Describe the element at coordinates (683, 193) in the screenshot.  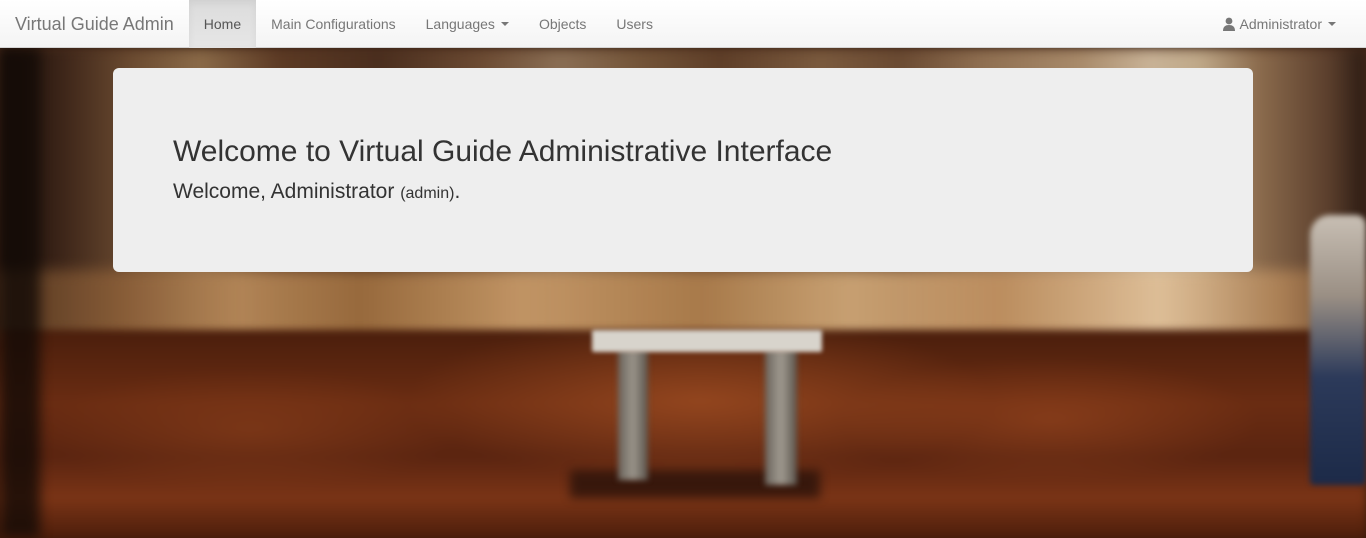
I see `welcome-message: Welcome, Administrator (admin).` at that location.